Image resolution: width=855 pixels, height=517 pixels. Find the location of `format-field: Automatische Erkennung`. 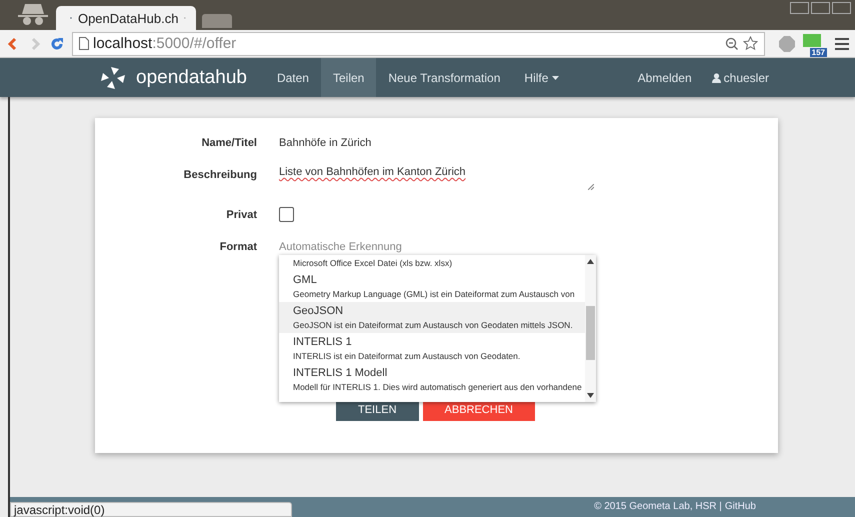

format-field: Automatische Erkennung is located at coordinates (437, 245).